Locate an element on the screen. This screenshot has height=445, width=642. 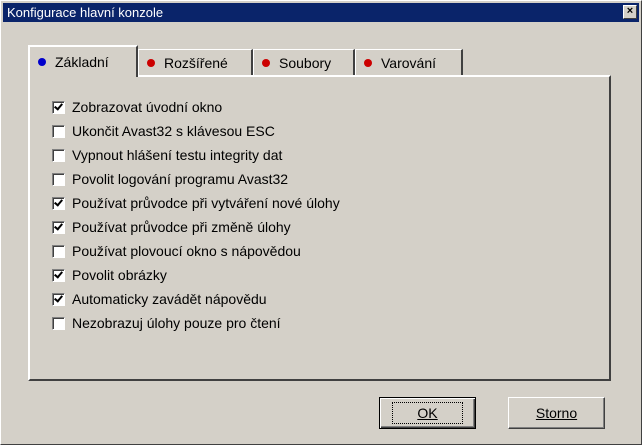
option-label: Povolit logování programu Avast32 is located at coordinates (180, 179).